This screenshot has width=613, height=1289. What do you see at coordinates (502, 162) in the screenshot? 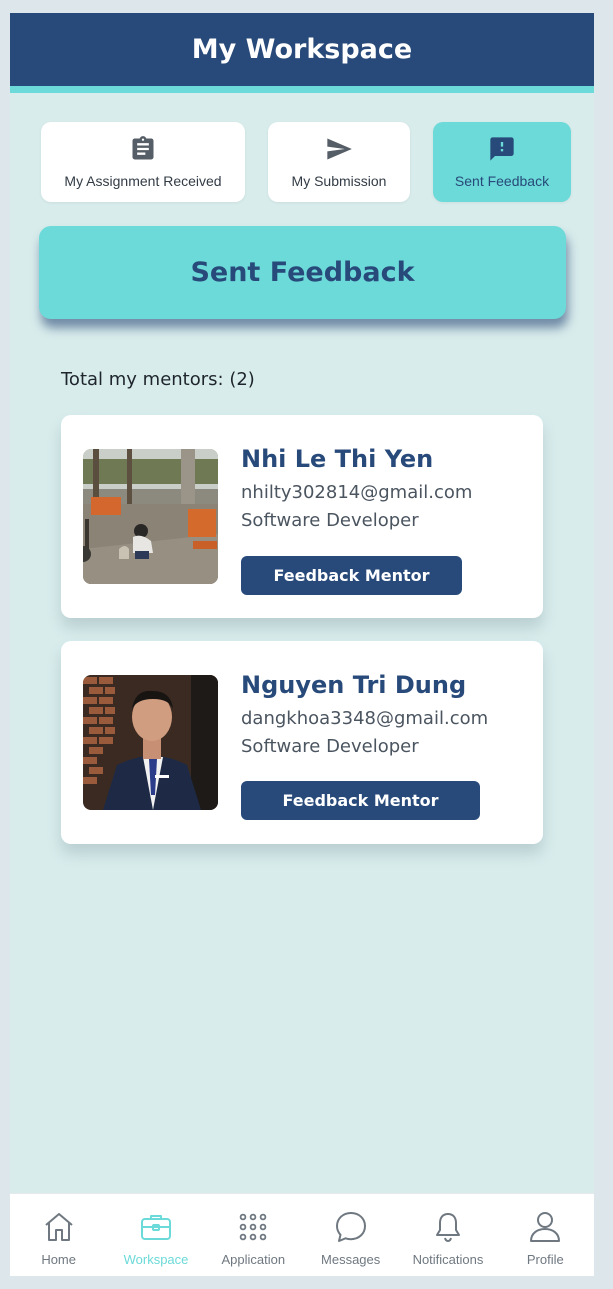
I see `tab-sent-feedback: Sent Feedback` at bounding box center [502, 162].